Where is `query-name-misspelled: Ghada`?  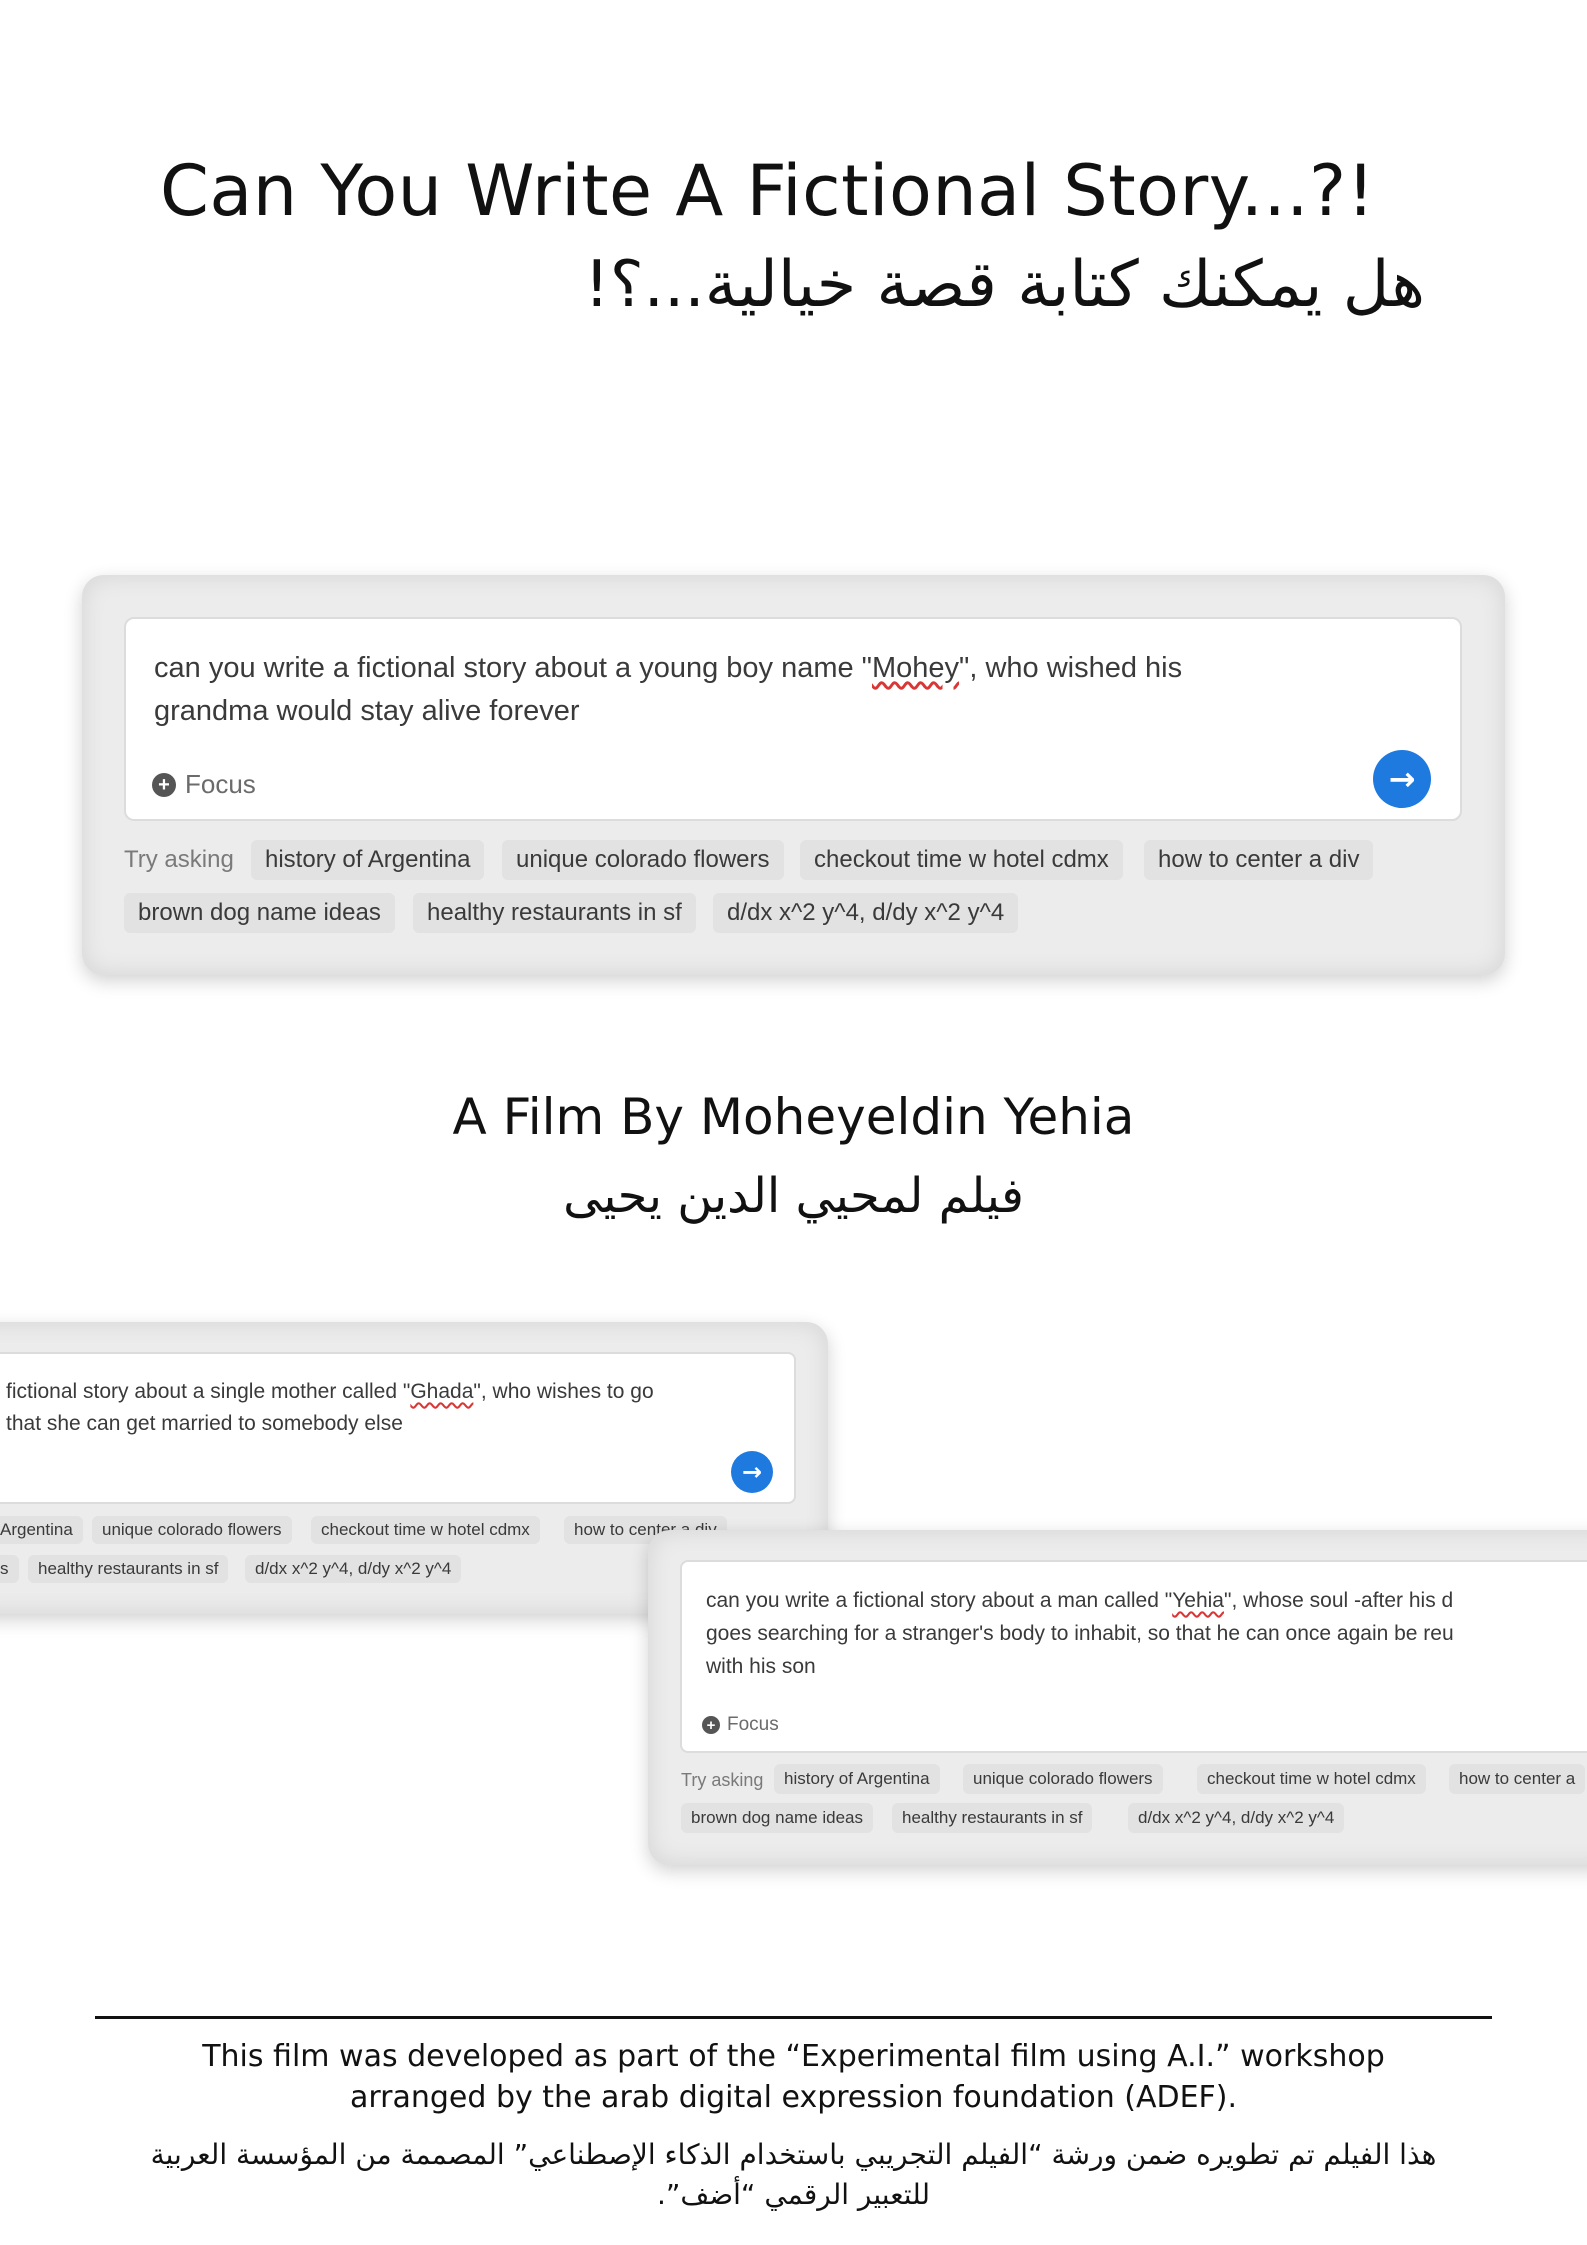
query-name-misspelled: Ghada is located at coordinates (442, 1391).